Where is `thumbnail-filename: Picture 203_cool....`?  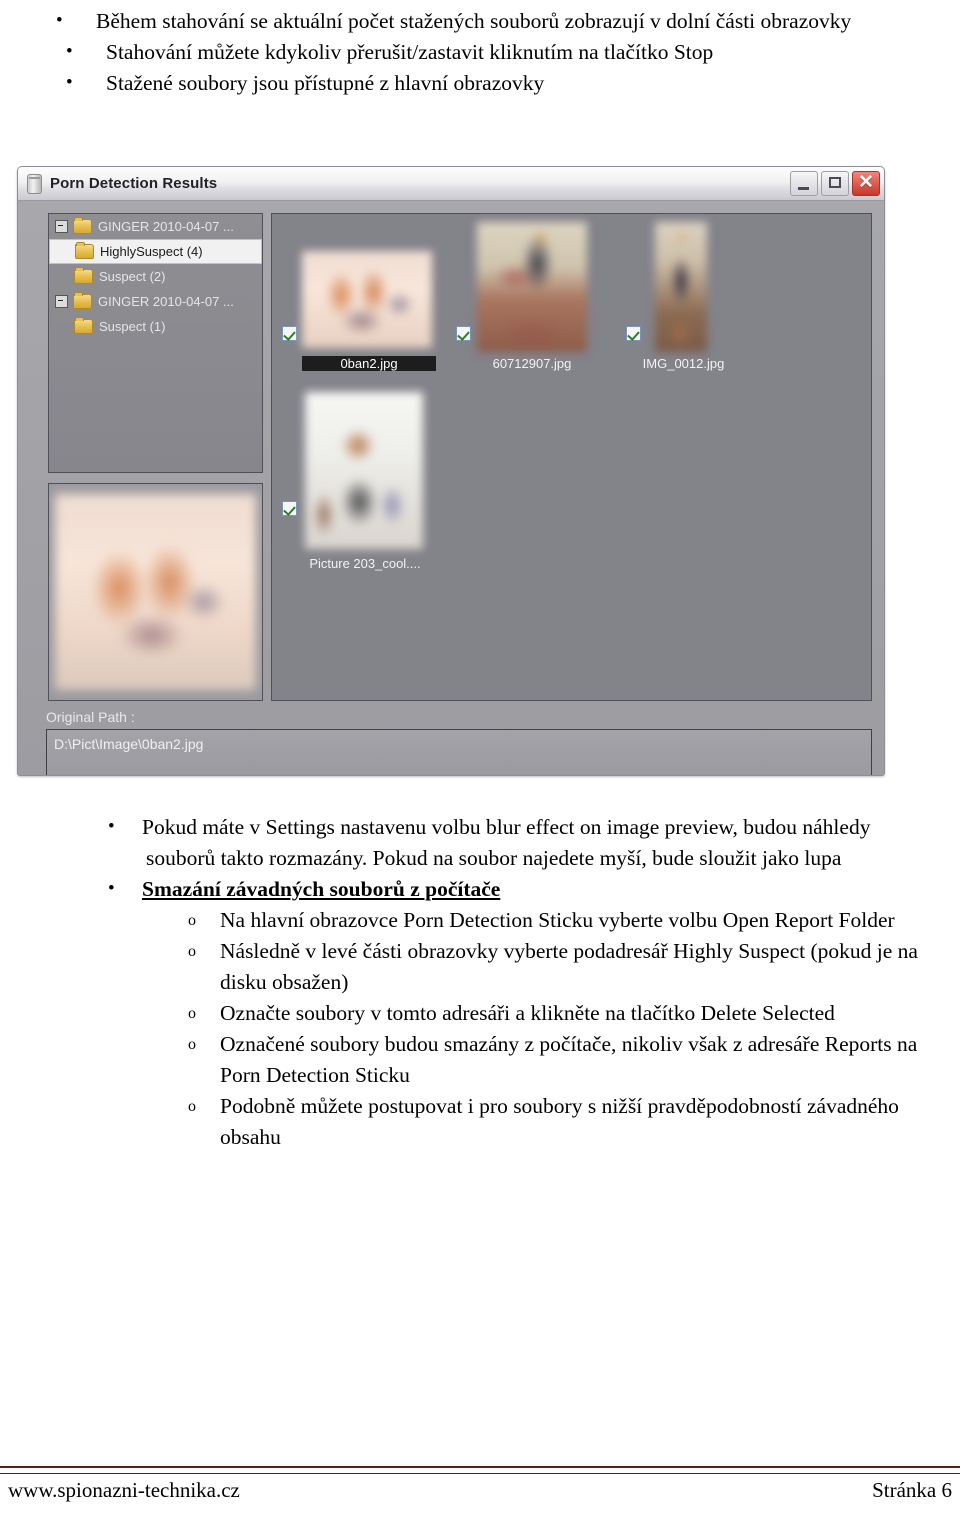 thumbnail-filename: Picture 203_cool.... is located at coordinates (365, 563).